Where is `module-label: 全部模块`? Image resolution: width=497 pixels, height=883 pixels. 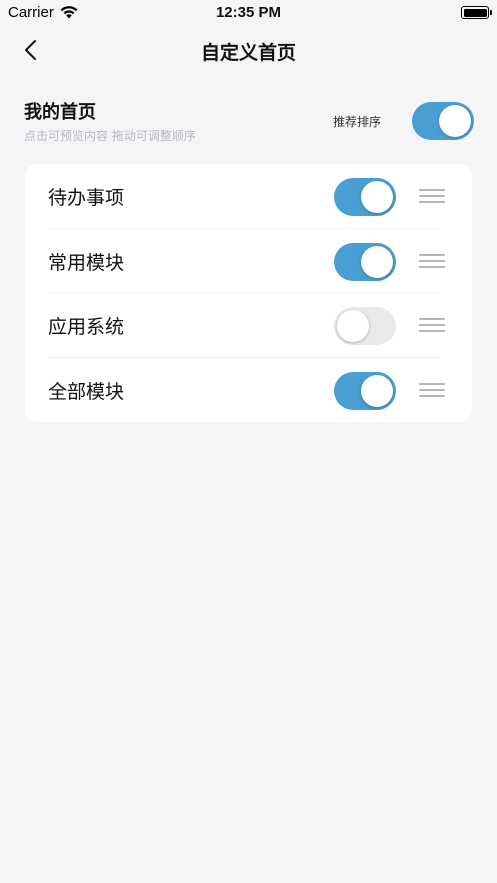
module-label: 全部模块 is located at coordinates (86, 391).